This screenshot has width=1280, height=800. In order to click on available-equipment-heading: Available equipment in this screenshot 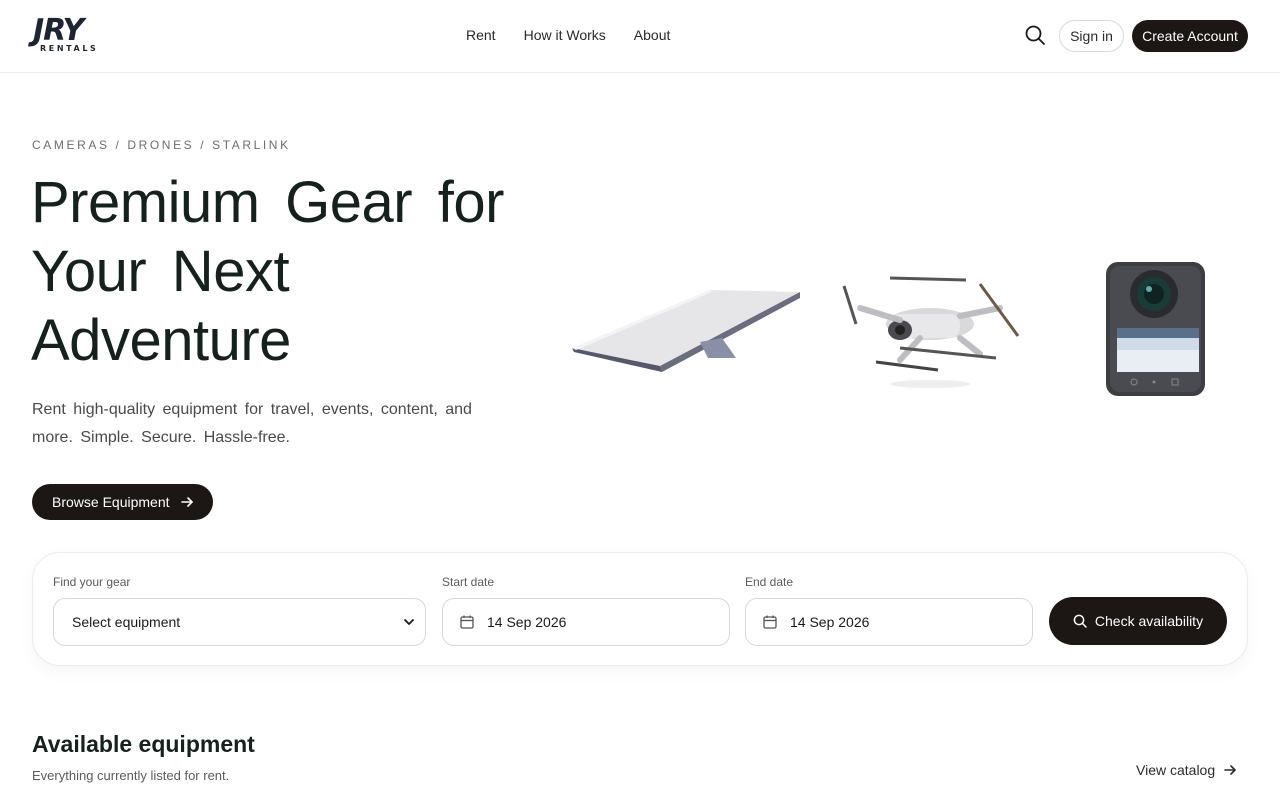, I will do `click(143, 744)`.